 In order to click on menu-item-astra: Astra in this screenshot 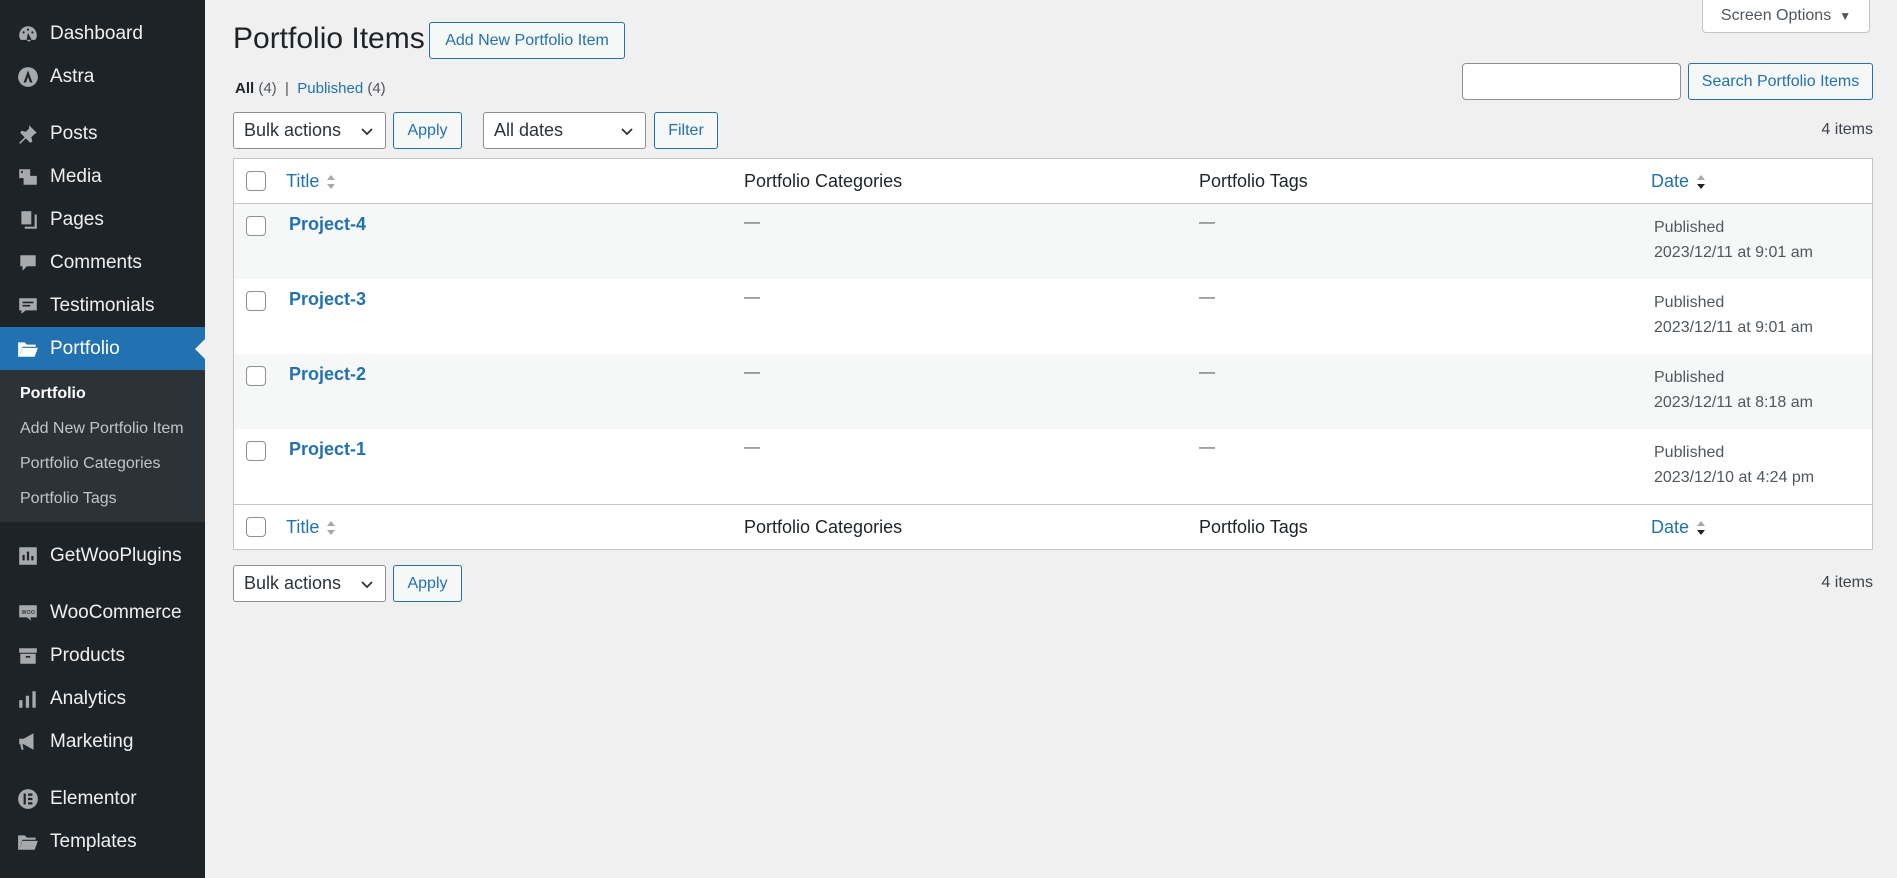, I will do `click(102, 76)`.